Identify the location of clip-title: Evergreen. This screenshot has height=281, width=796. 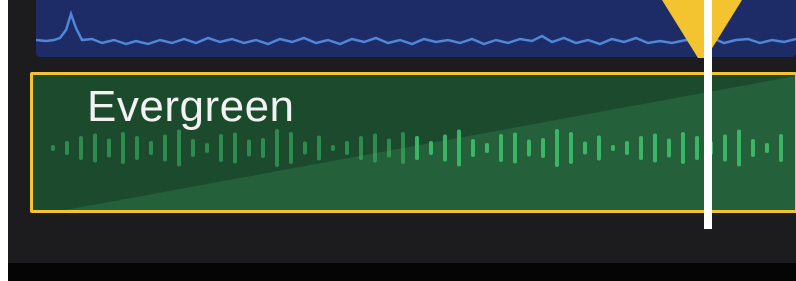
(191, 106).